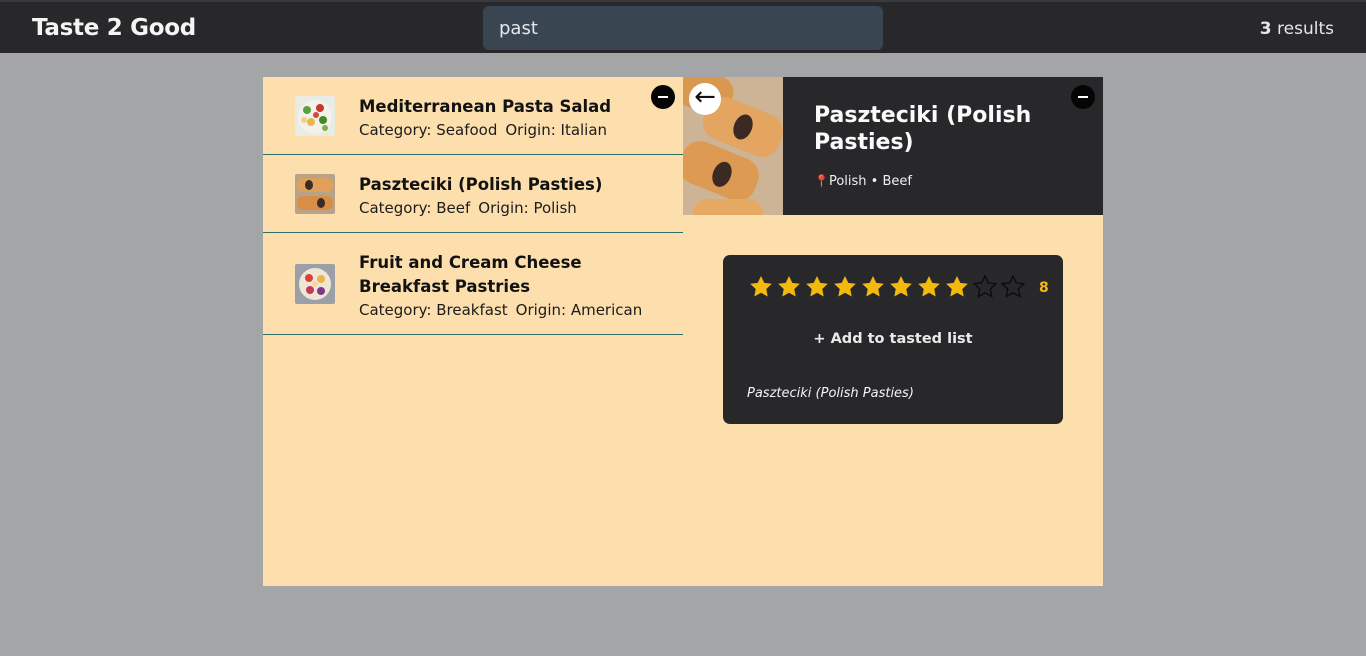  I want to click on results-label: results, so click(1305, 29).